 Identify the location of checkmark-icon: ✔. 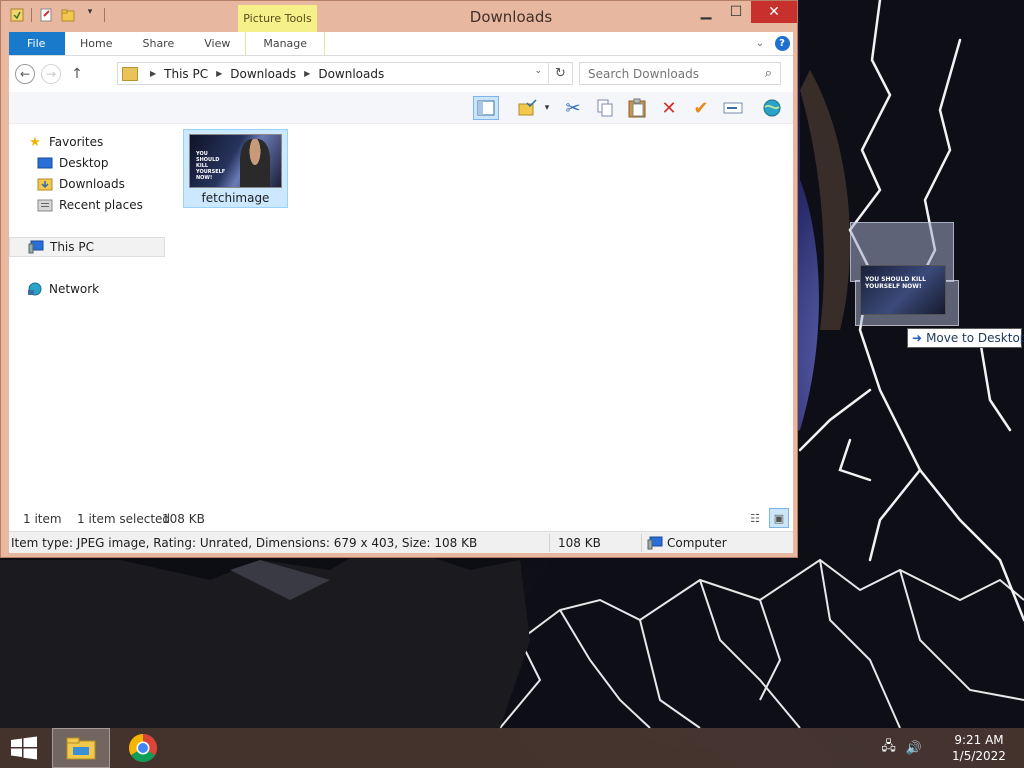
(701, 108).